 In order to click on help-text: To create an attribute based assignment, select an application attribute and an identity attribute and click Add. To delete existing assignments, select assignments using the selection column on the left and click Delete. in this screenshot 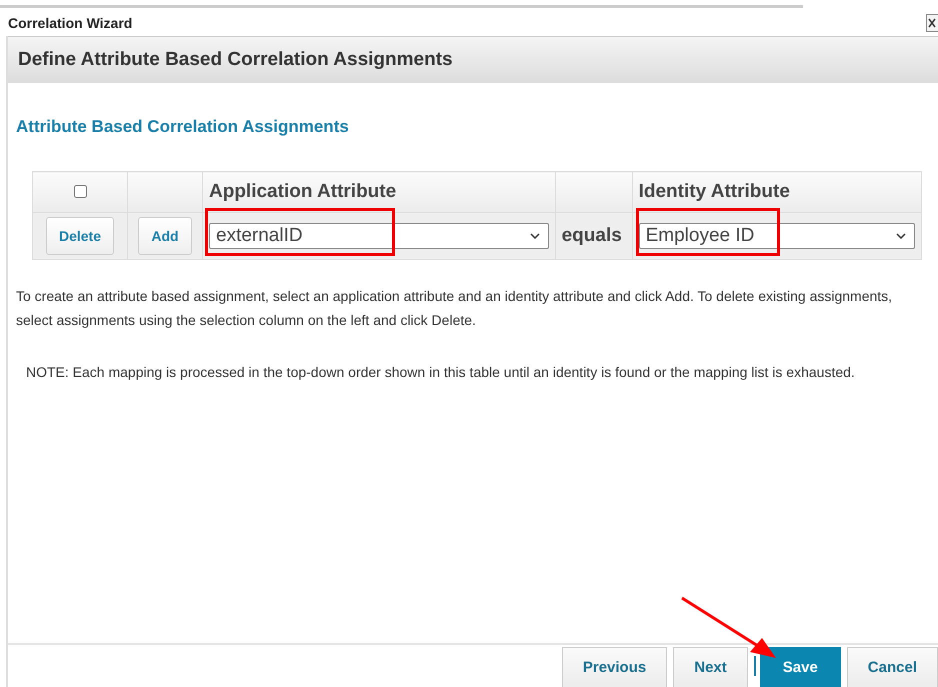, I will do `click(455, 308)`.